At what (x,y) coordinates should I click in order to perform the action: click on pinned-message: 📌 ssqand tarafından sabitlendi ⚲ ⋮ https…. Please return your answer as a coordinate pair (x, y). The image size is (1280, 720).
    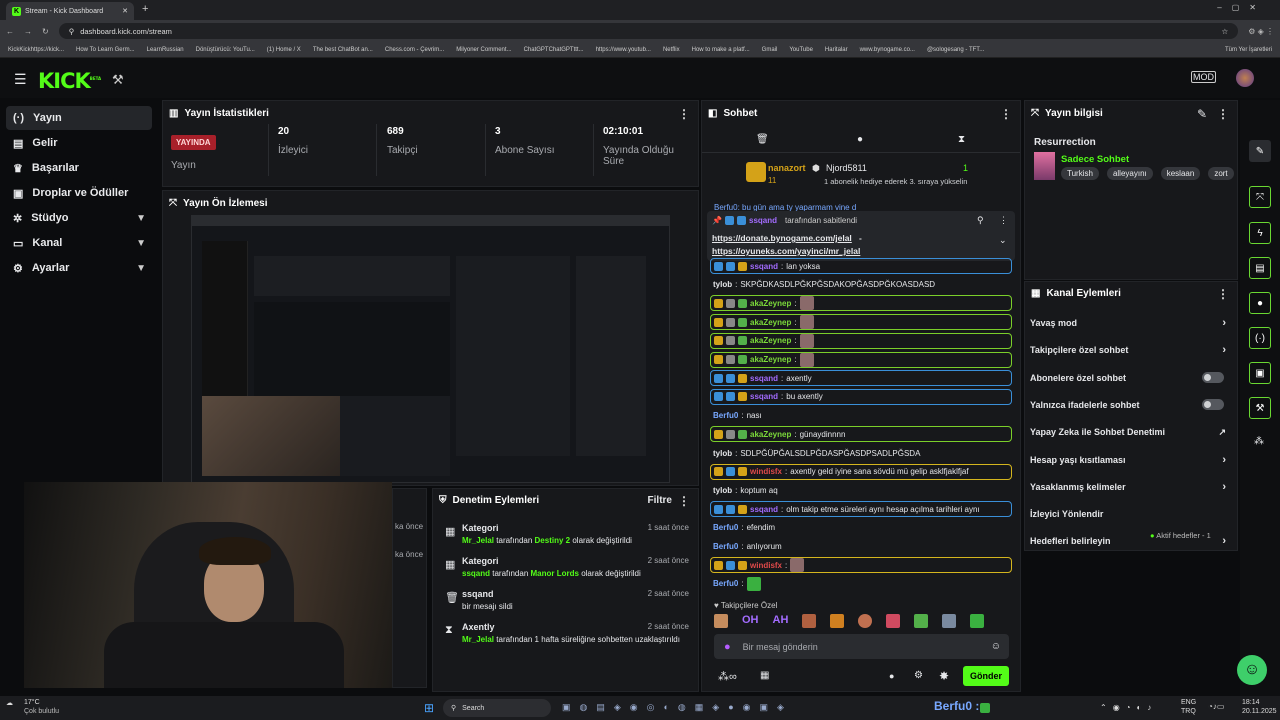
    Looking at the image, I should click on (861, 236).